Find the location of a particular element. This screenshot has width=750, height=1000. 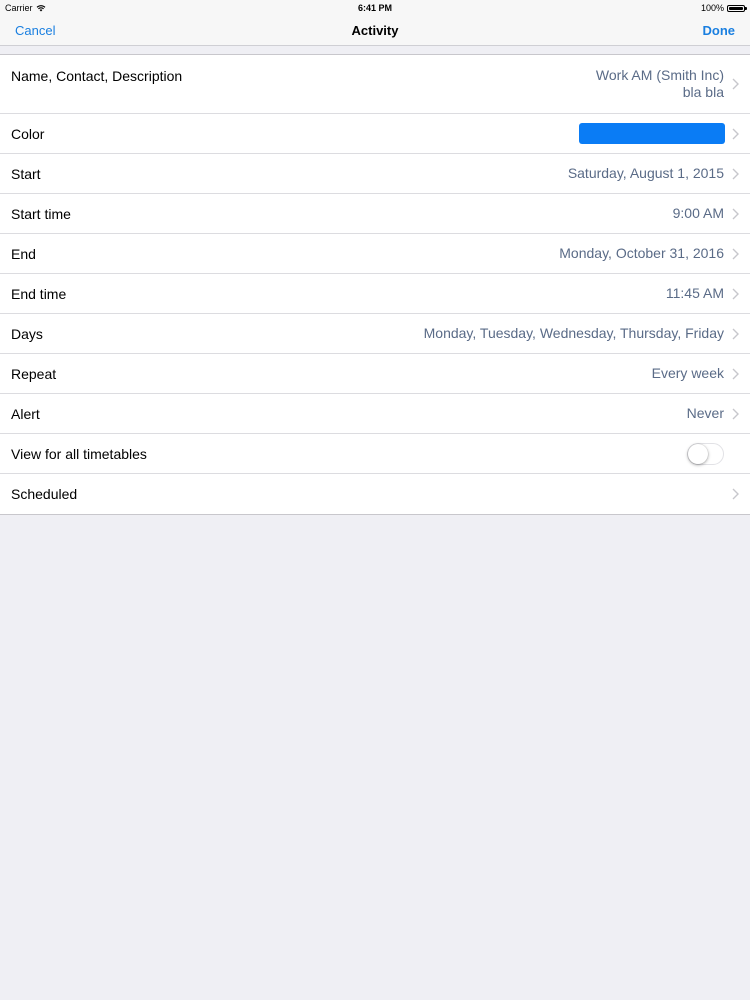

row-view-for-all-timetables: View for all timetables is located at coordinates (375, 454).